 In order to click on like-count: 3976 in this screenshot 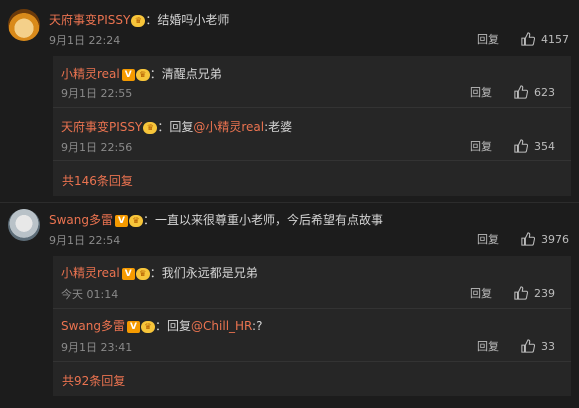, I will do `click(555, 239)`.